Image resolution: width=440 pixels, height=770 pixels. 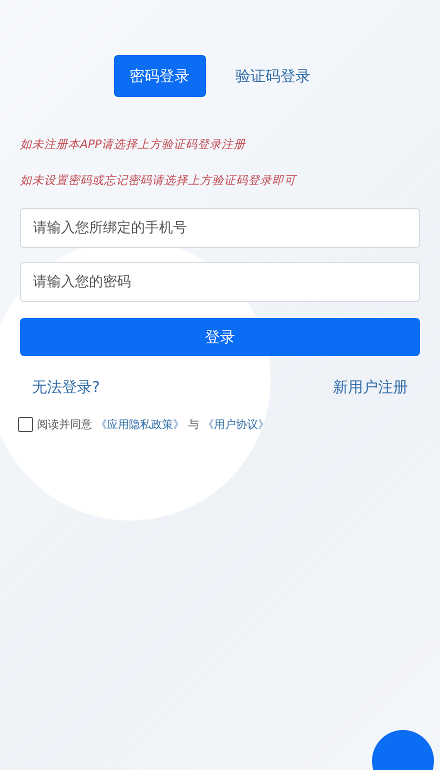 I want to click on conjunction-text: 与, so click(x=193, y=424).